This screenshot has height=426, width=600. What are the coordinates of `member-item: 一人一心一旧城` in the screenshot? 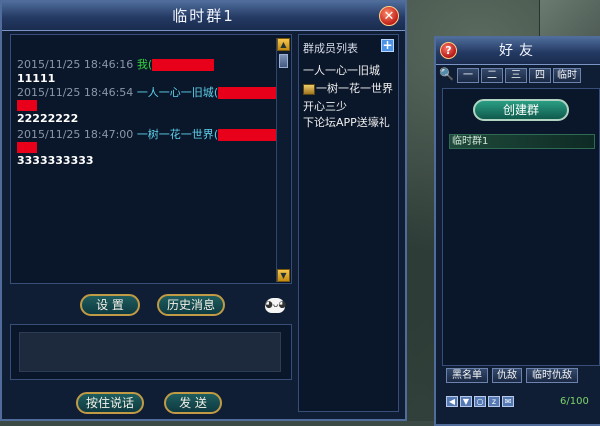 It's located at (341, 70).